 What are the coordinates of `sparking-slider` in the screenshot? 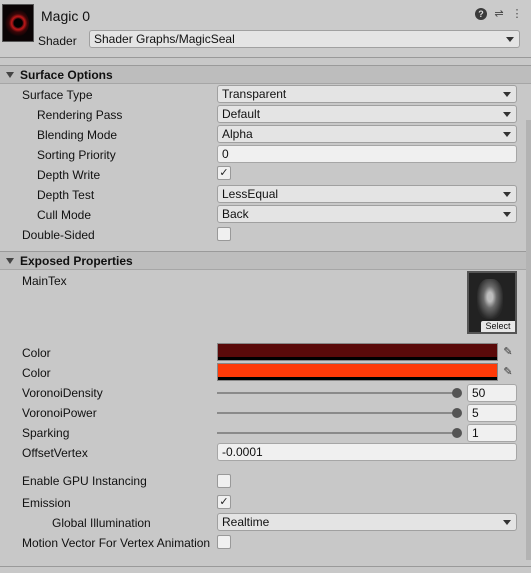 It's located at (337, 433).